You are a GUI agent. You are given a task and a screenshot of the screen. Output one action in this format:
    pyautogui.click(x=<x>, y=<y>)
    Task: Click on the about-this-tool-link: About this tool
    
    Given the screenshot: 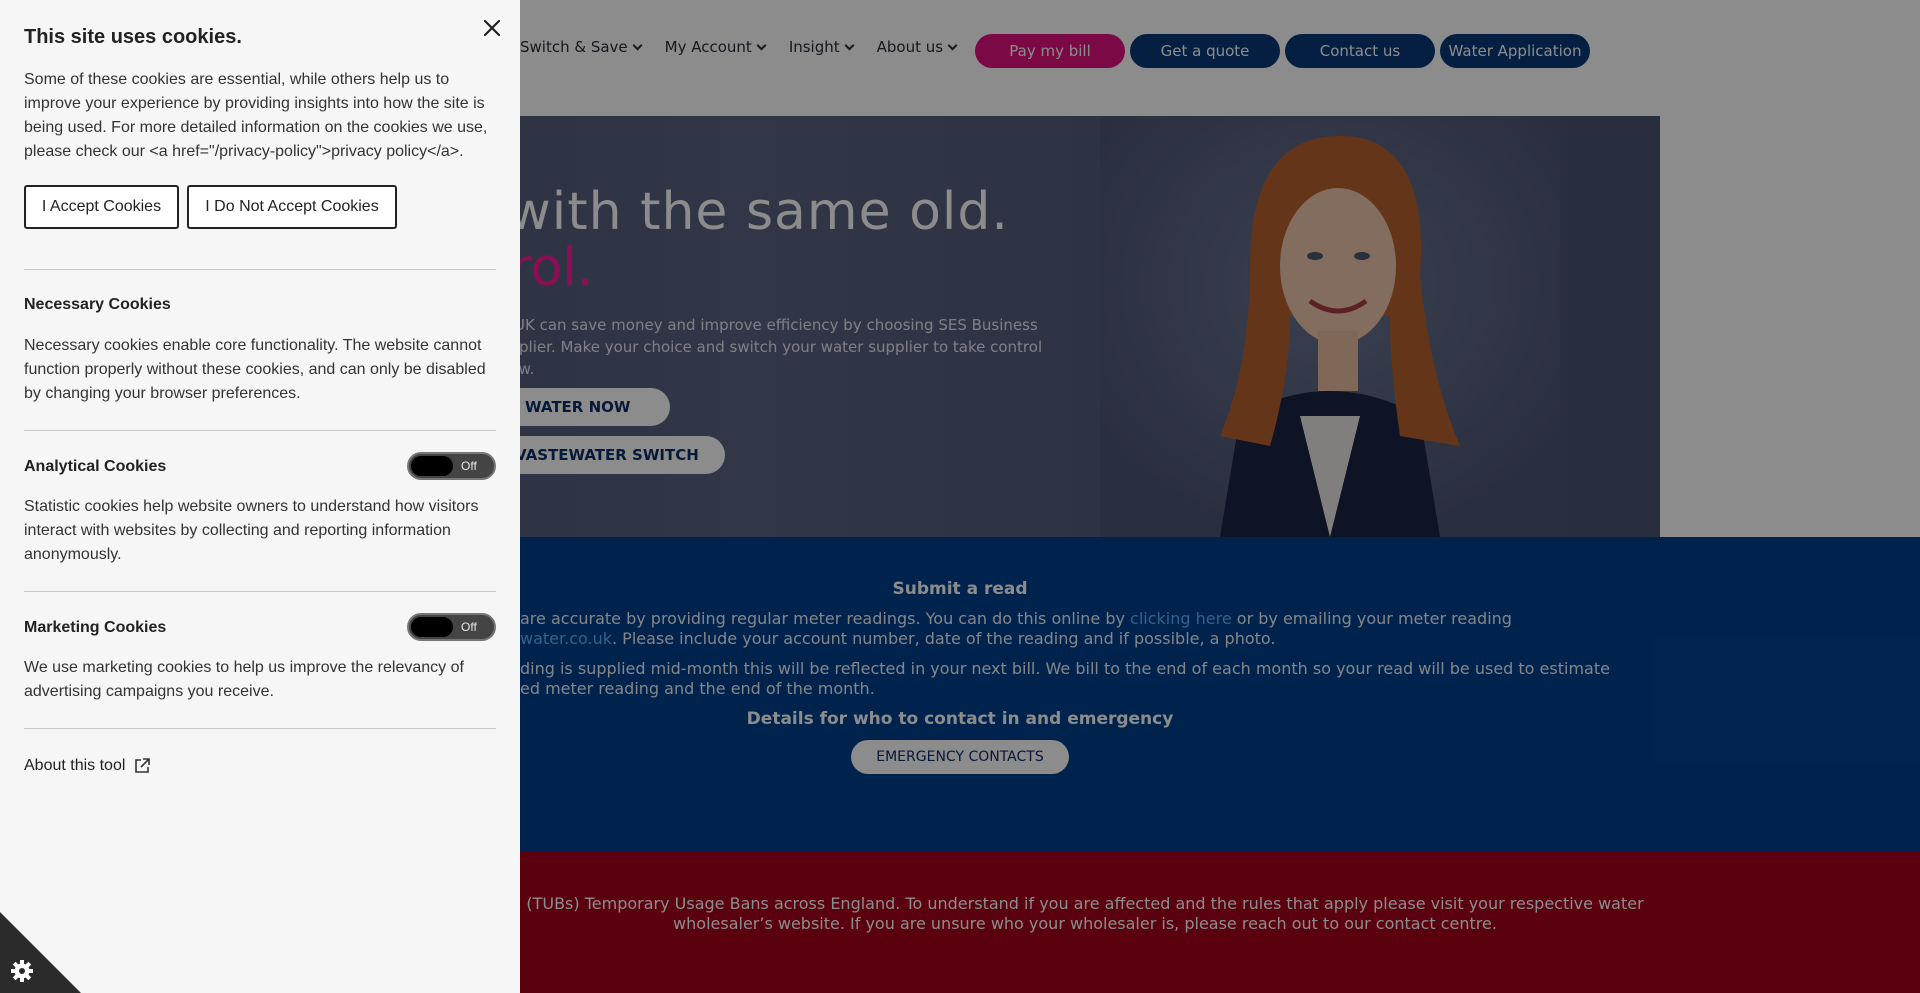 What is the action you would take?
    pyautogui.click(x=87, y=766)
    